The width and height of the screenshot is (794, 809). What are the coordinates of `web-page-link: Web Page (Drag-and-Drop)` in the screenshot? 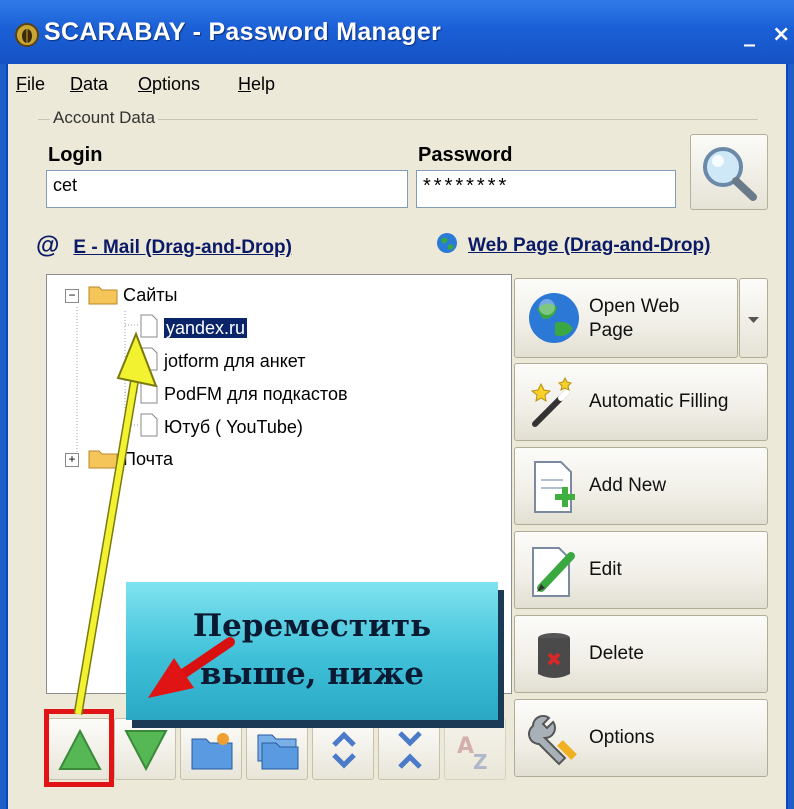 It's located at (573, 244).